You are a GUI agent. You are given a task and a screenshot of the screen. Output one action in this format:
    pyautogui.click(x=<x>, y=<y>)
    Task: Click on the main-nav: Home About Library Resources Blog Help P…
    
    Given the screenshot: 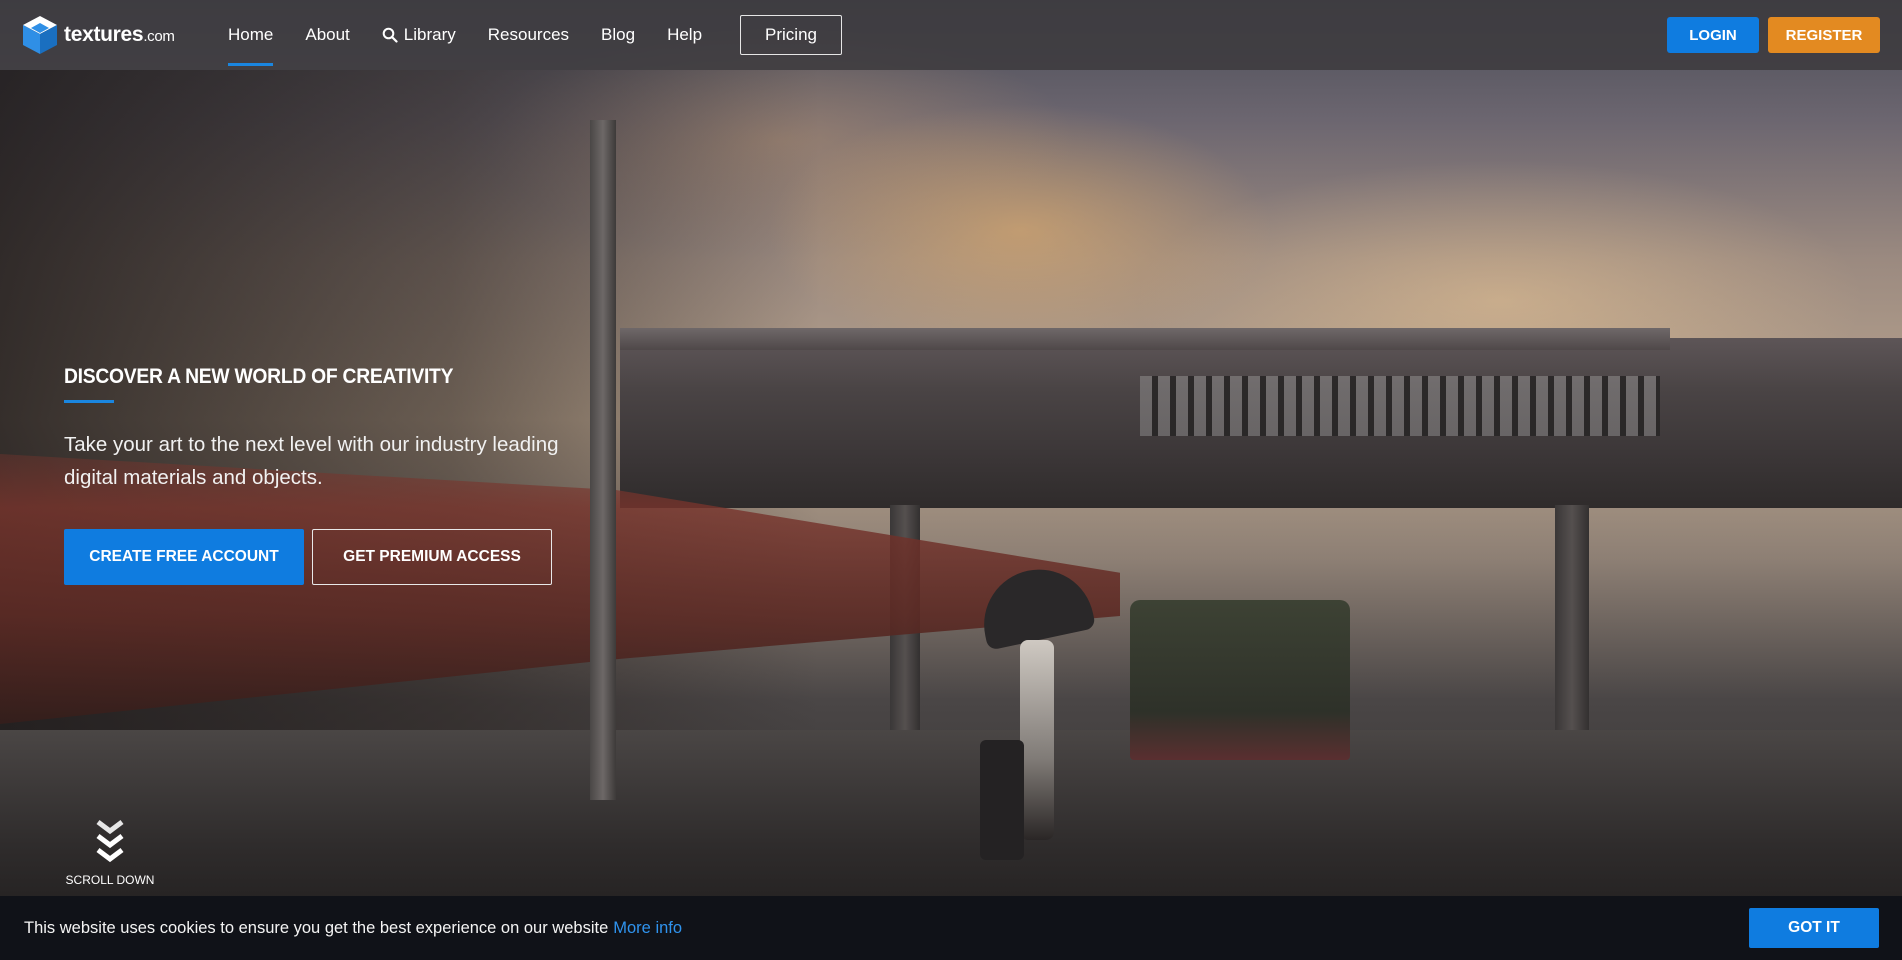 What is the action you would take?
    pyautogui.click(x=527, y=35)
    